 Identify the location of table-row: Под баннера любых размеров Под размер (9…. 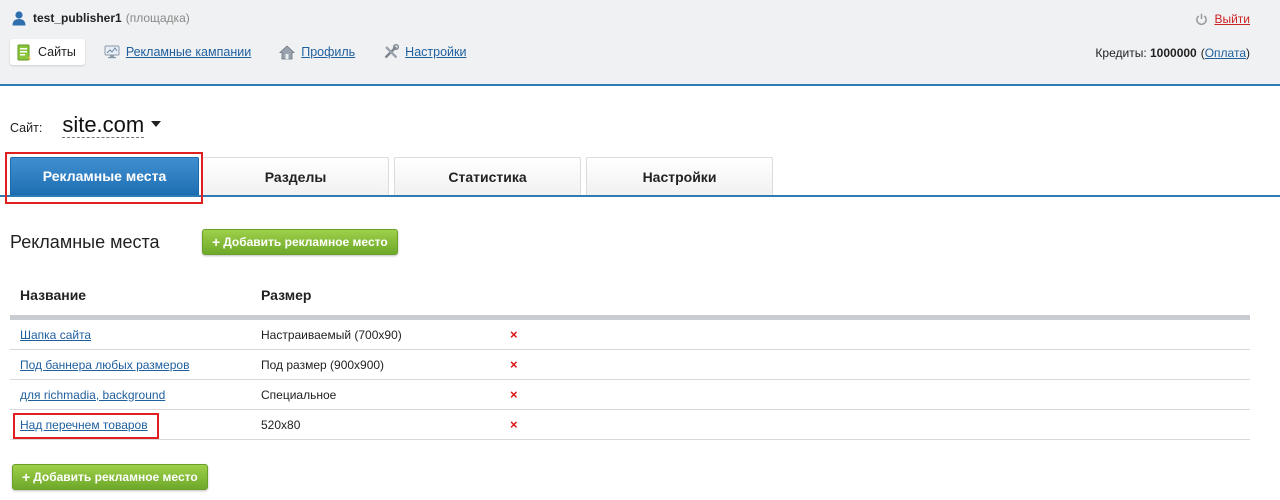
(630, 365).